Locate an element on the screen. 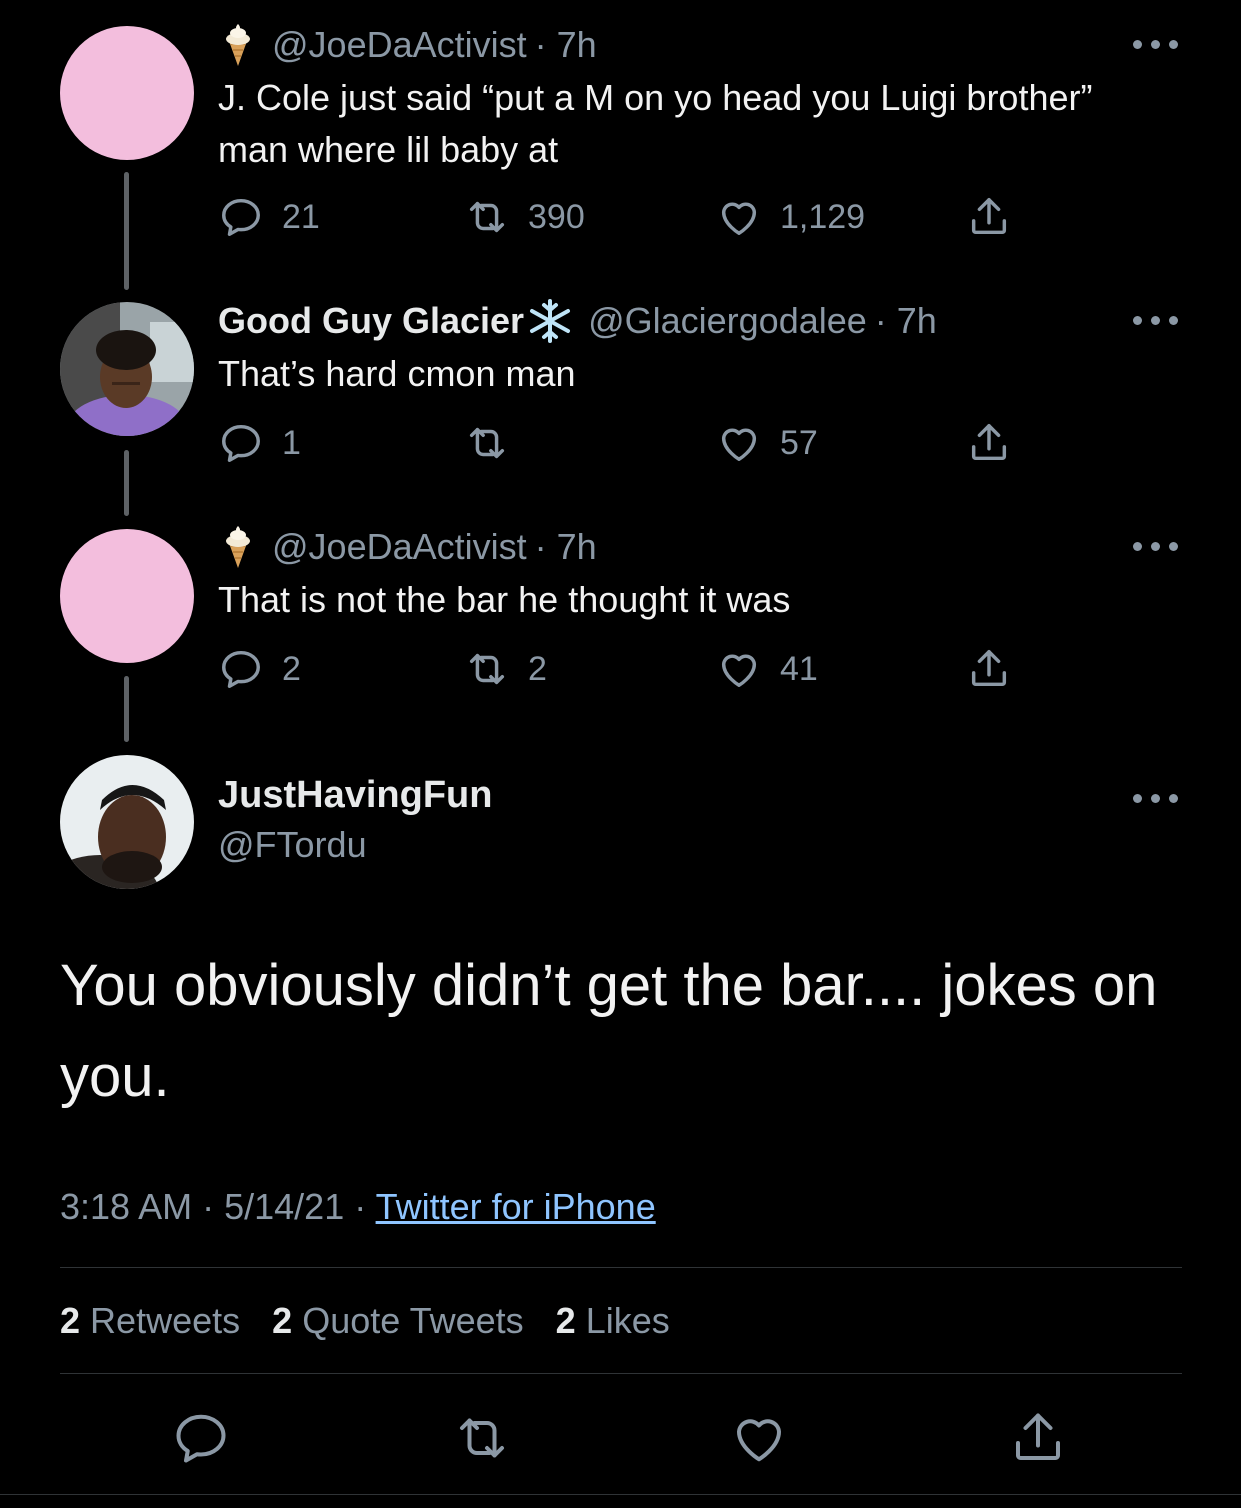 This screenshot has height=1508, width=1241. tweet-text: That is not the bar he thought it was is located at coordinates (504, 599).